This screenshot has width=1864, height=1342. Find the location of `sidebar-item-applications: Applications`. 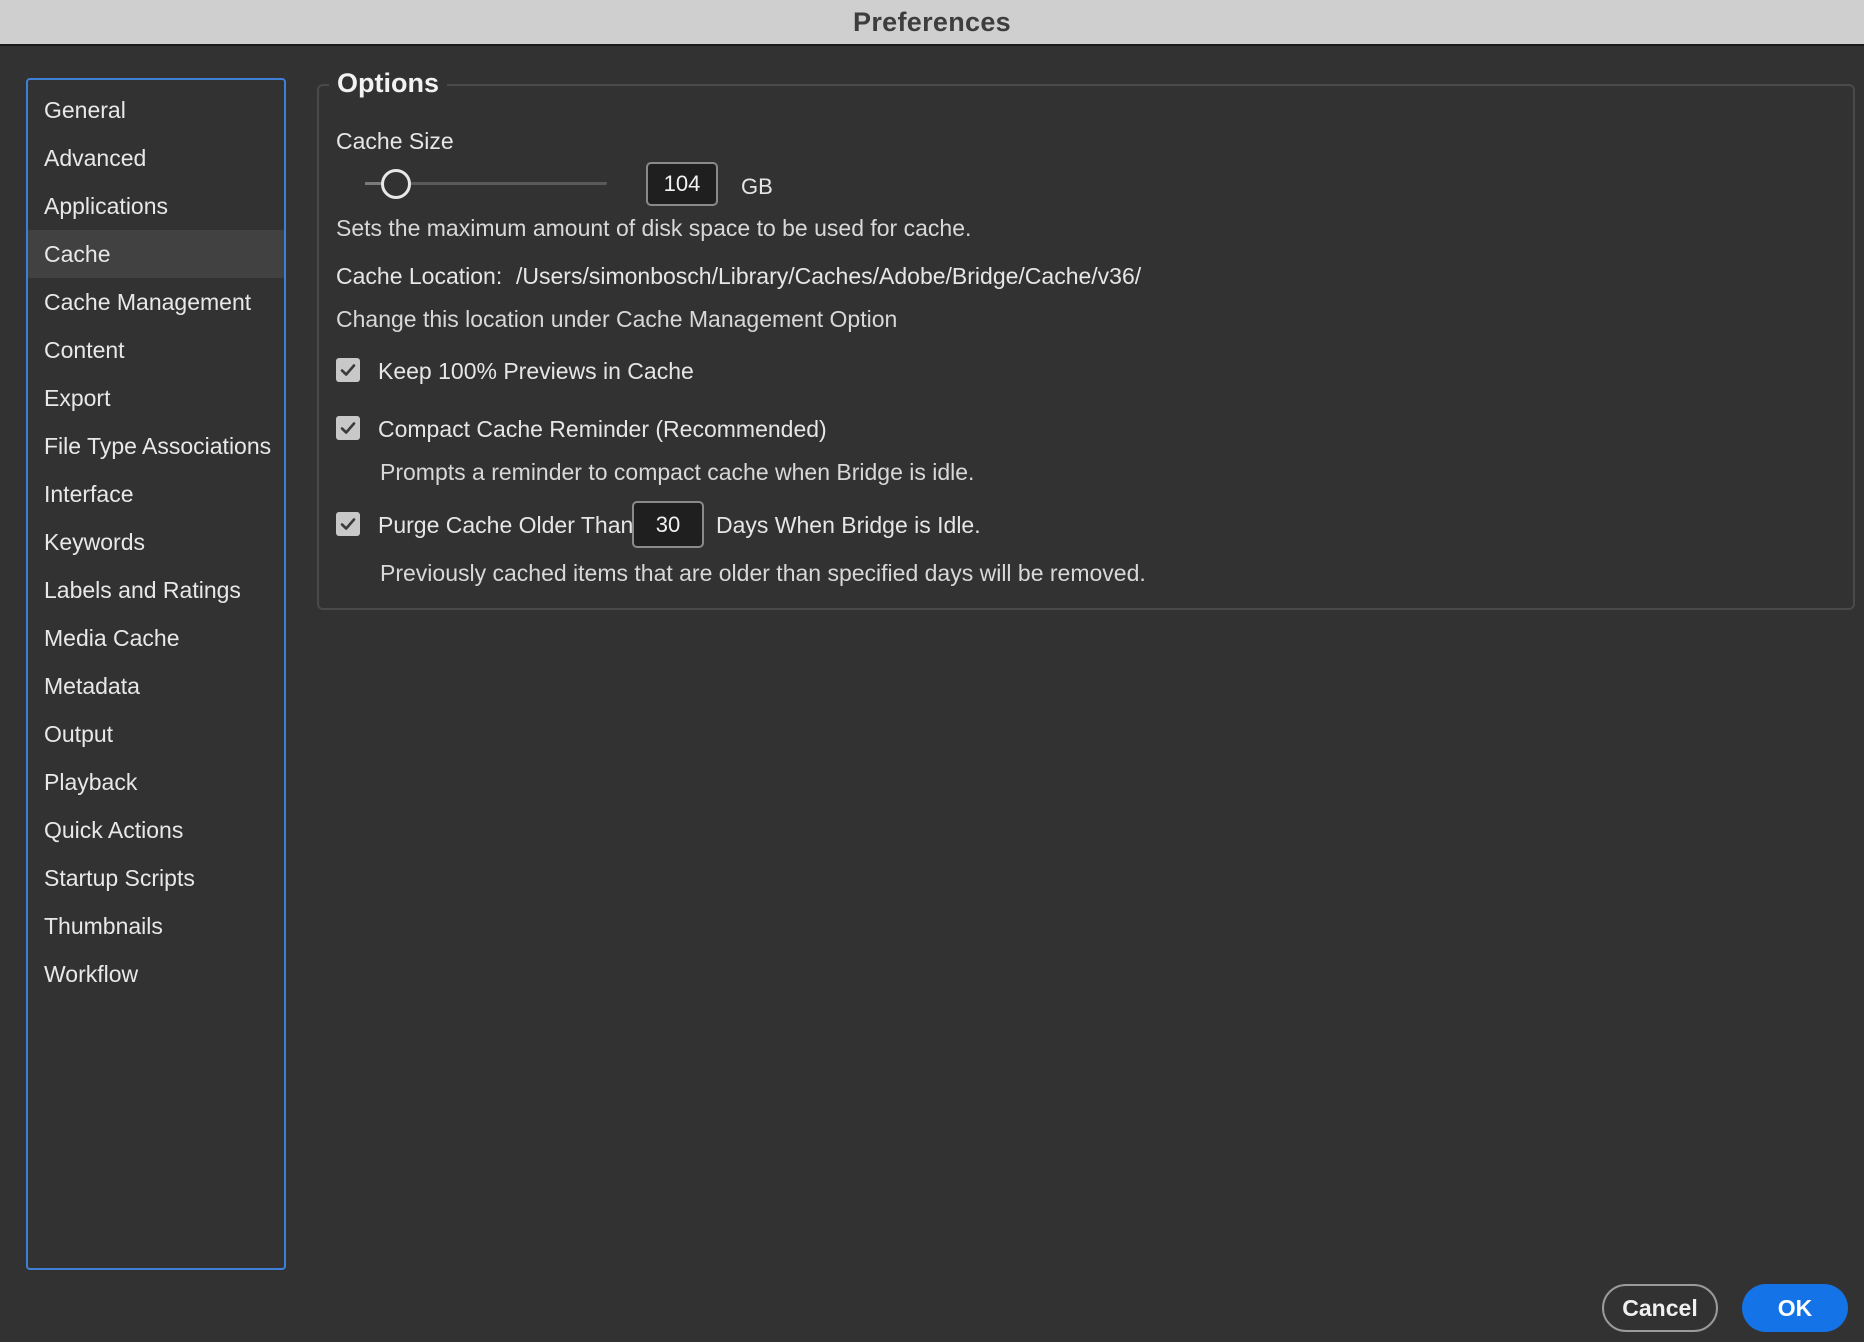

sidebar-item-applications: Applications is located at coordinates (156, 206).